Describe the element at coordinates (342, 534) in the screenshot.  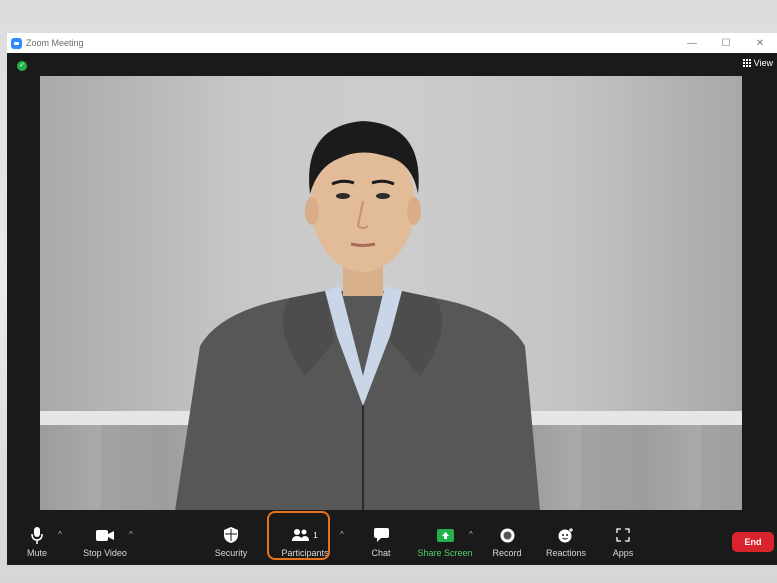
I see `participants-options-caret: ^` at that location.